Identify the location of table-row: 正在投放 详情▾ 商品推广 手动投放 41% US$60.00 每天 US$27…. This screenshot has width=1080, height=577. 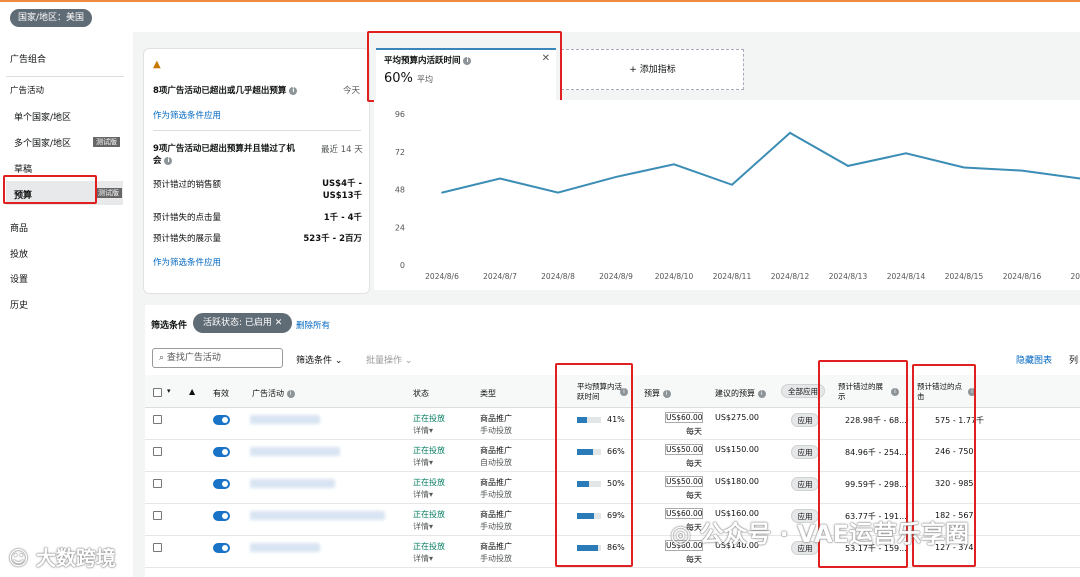
(612, 424).